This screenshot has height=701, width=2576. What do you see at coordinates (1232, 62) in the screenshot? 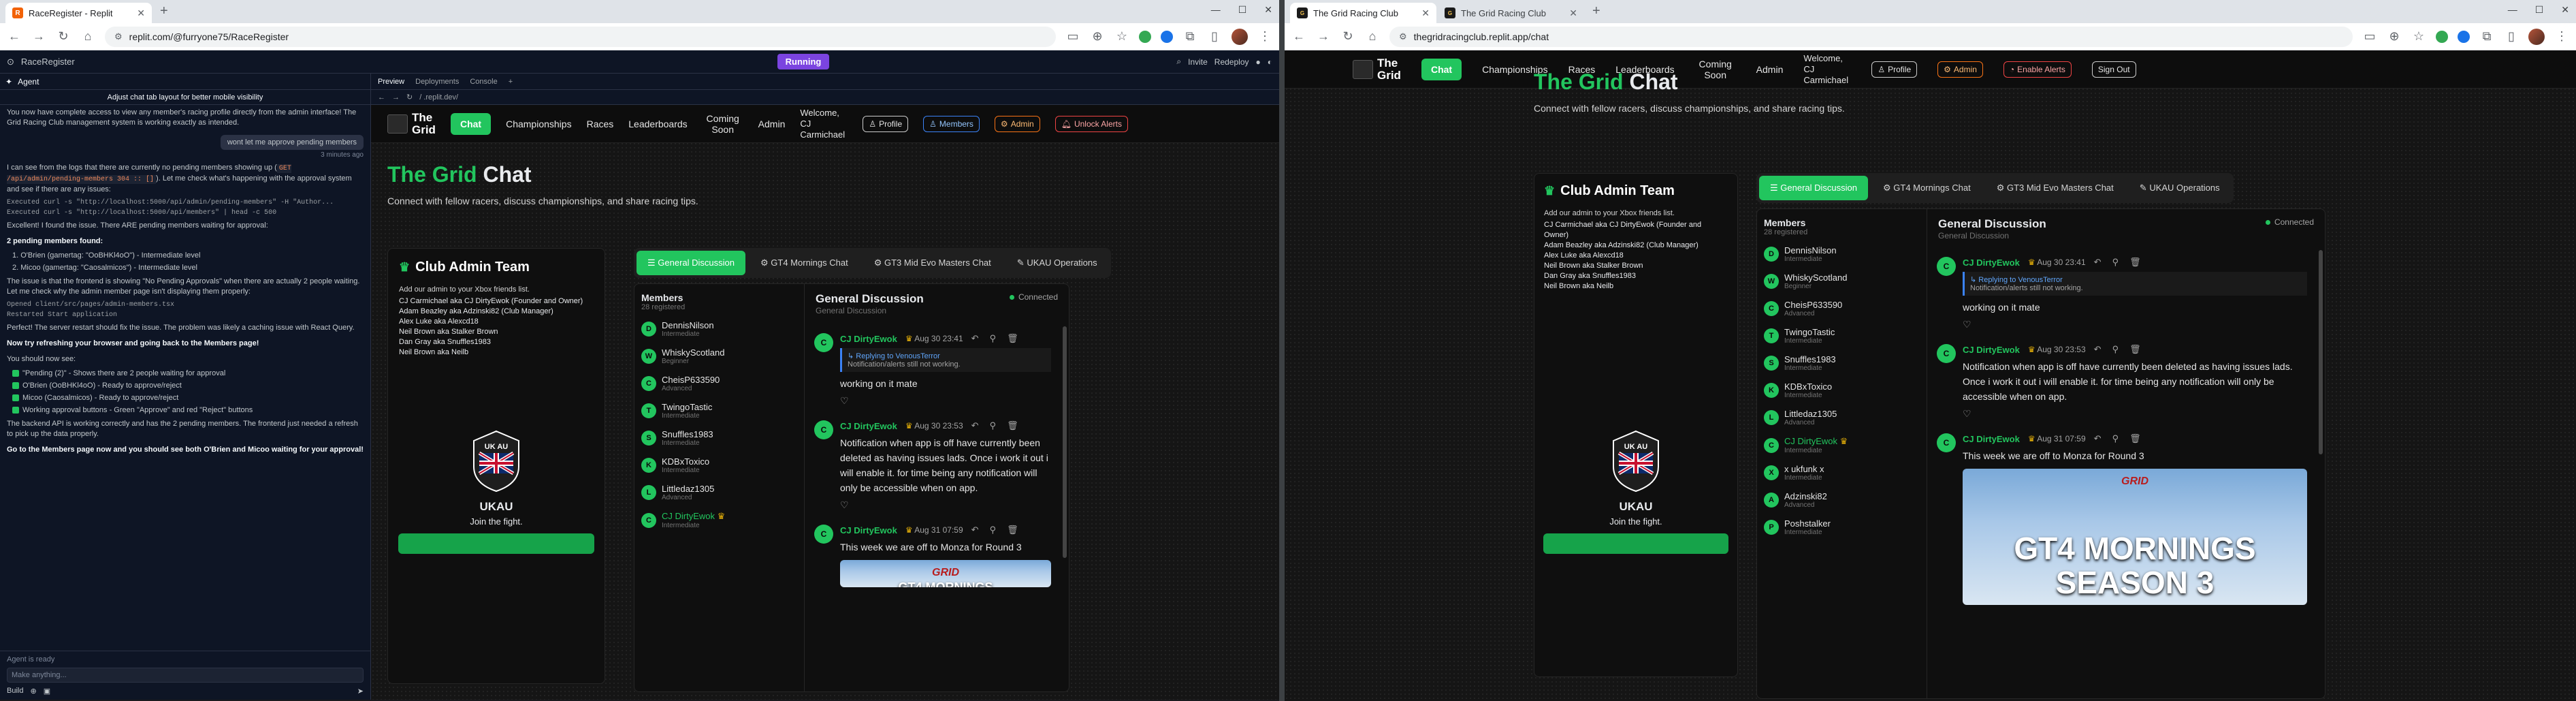
I see `redeploy-button: Redeploy` at bounding box center [1232, 62].